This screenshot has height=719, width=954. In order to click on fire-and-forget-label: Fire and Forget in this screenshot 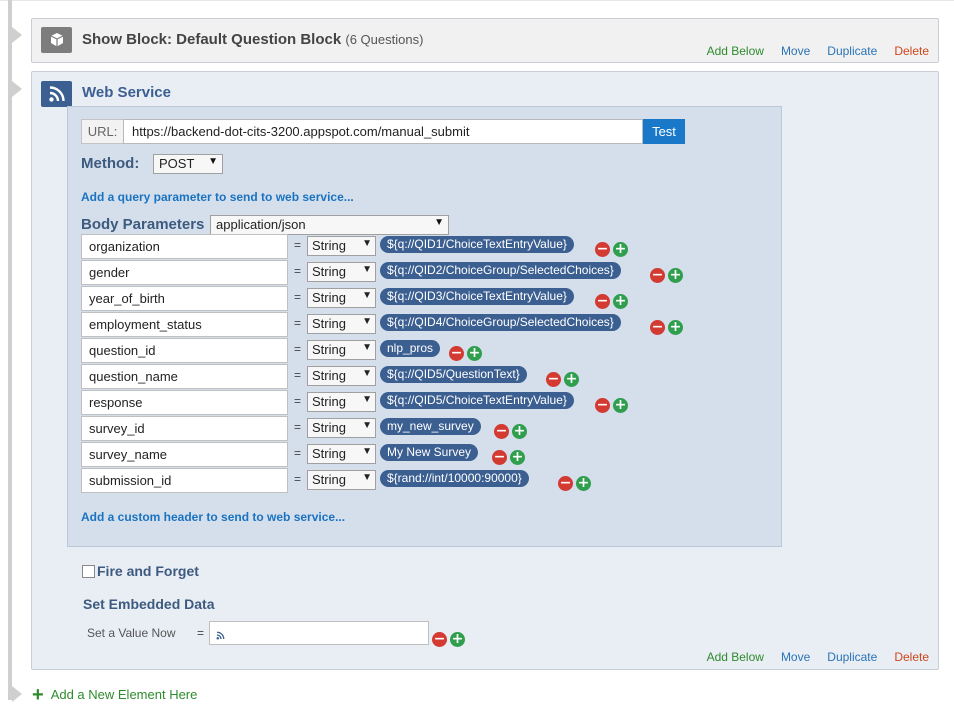, I will do `click(148, 571)`.